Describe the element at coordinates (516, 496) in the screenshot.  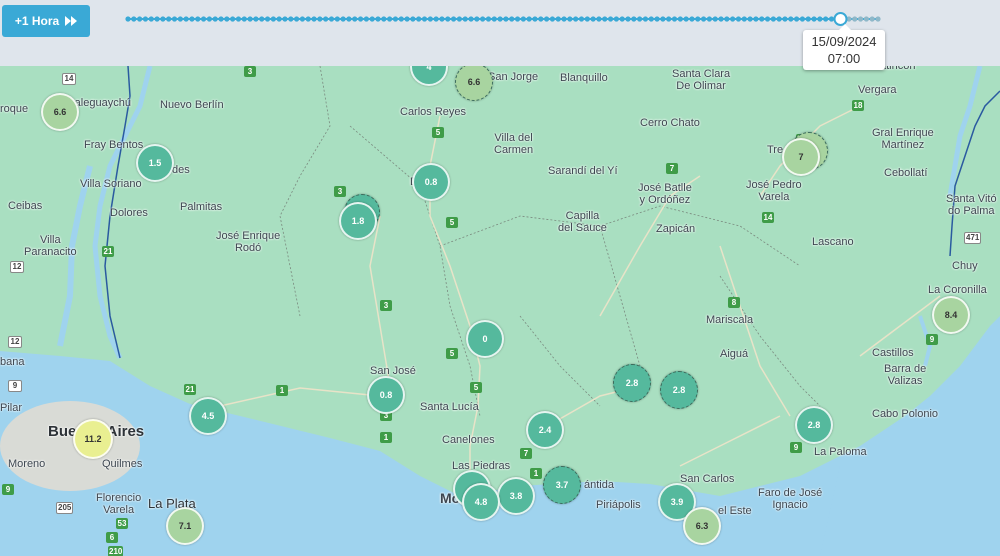
I see `value-marker: 3.8` at that location.